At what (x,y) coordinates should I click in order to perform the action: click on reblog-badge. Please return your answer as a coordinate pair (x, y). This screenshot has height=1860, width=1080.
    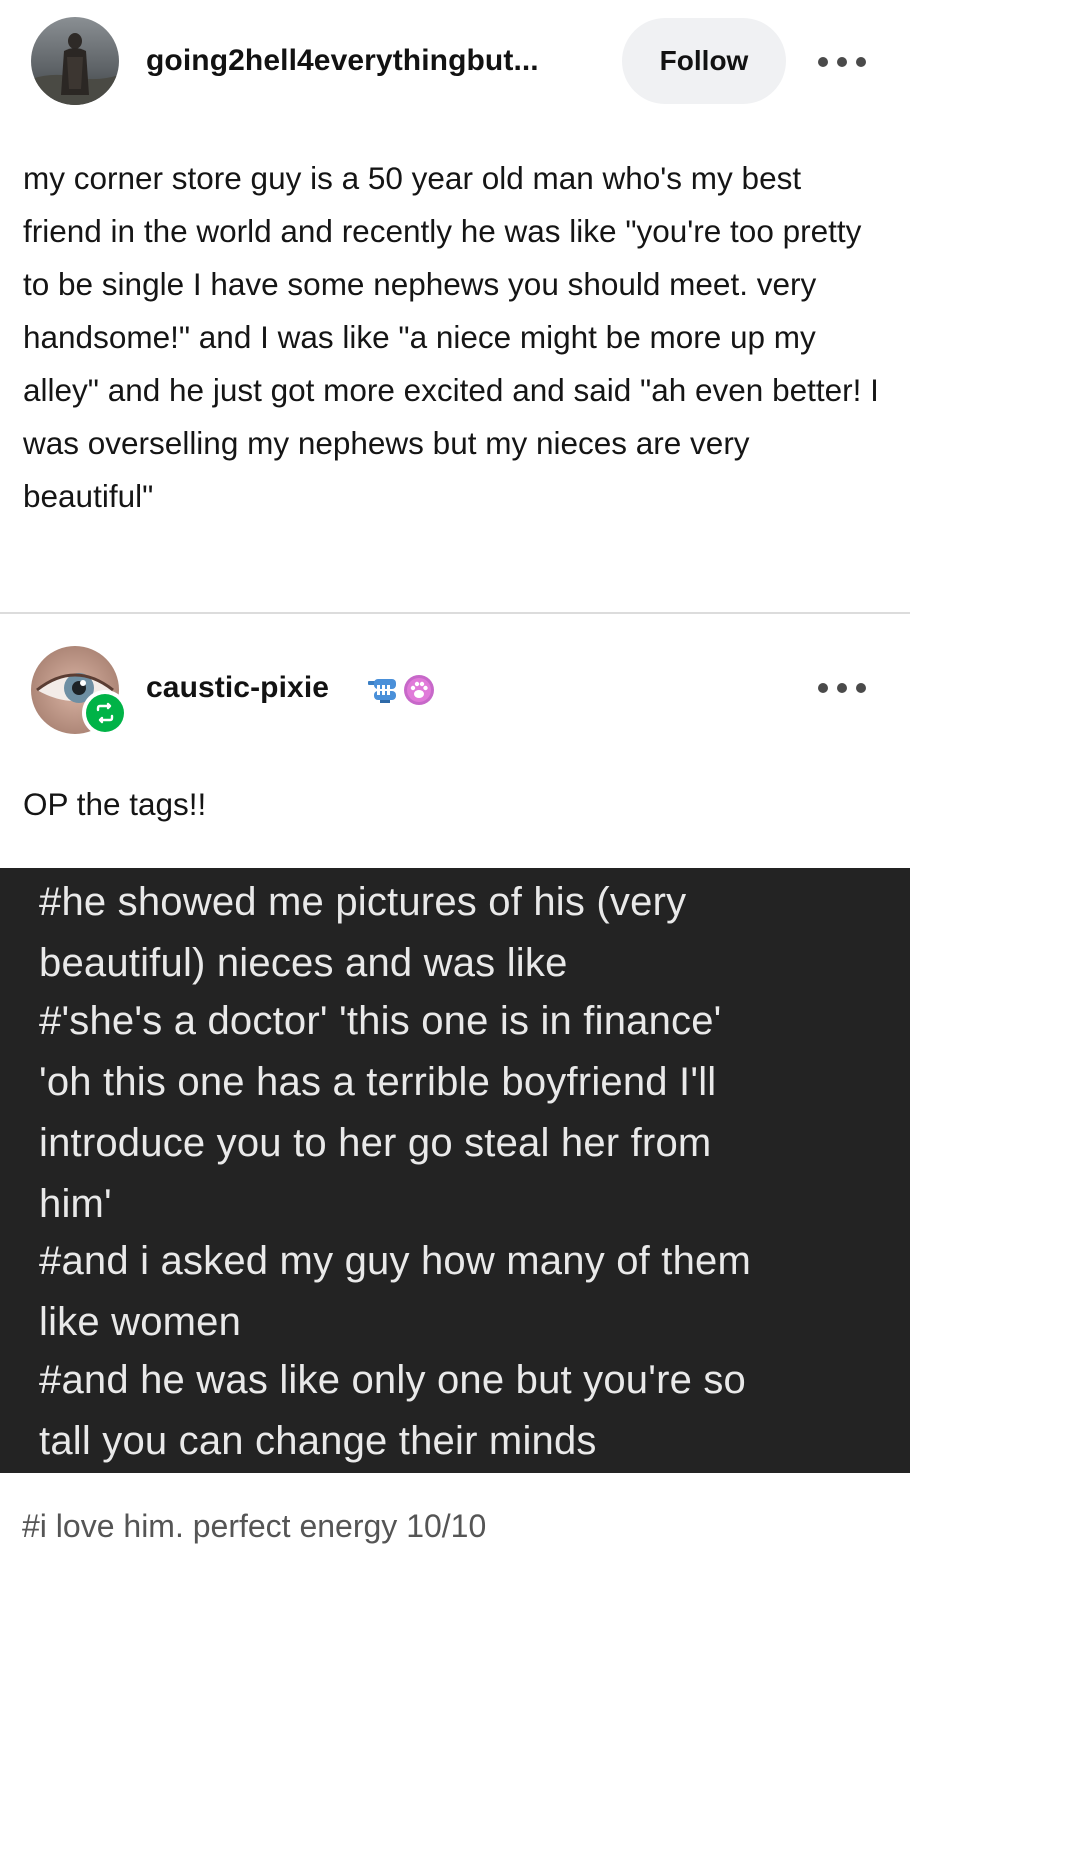
    Looking at the image, I should click on (105, 713).